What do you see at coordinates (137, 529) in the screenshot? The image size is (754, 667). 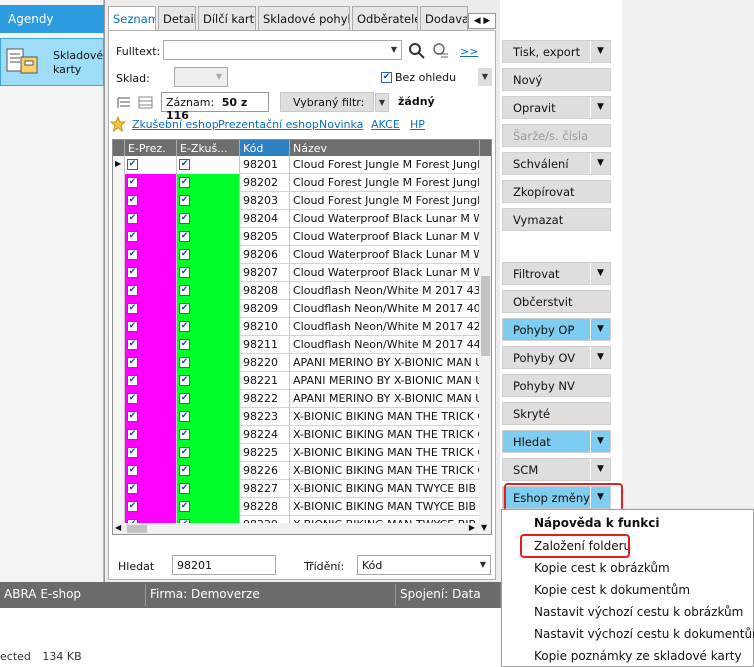 I see `horizontal-scroll-thumb` at bounding box center [137, 529].